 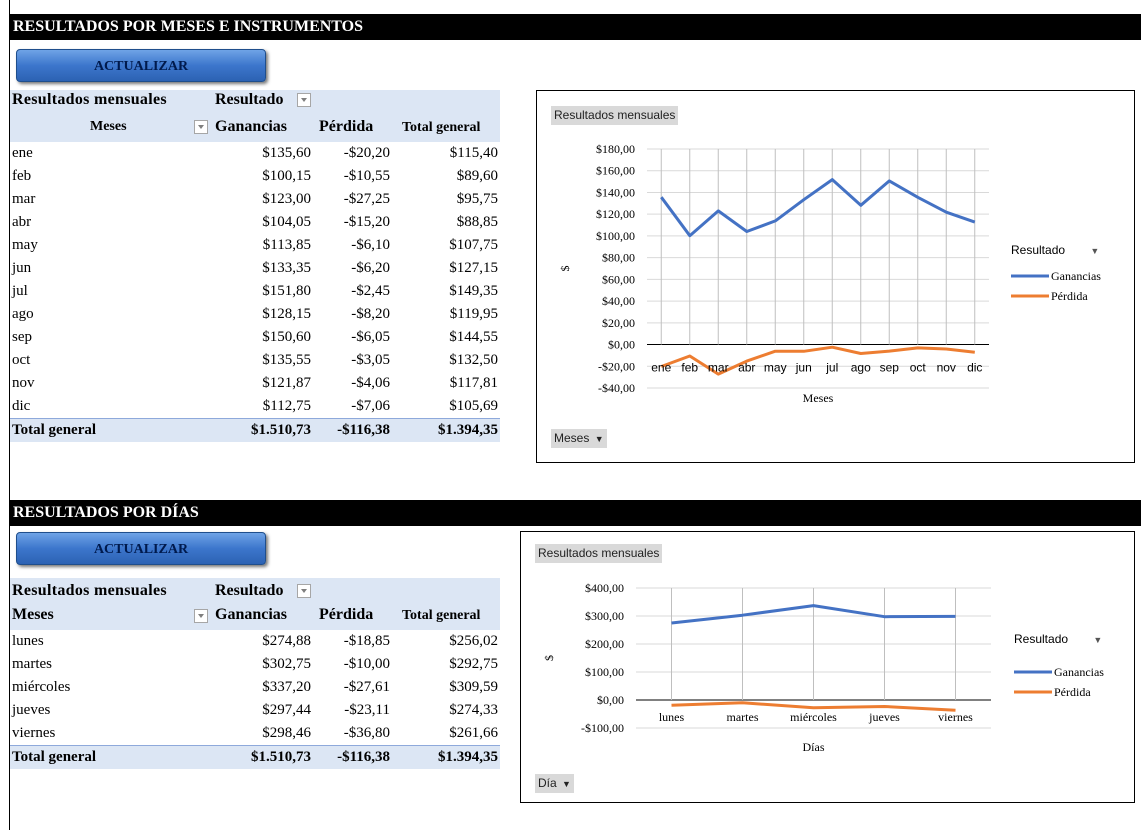 I want to click on cell-total: $274,33, so click(x=473, y=710).